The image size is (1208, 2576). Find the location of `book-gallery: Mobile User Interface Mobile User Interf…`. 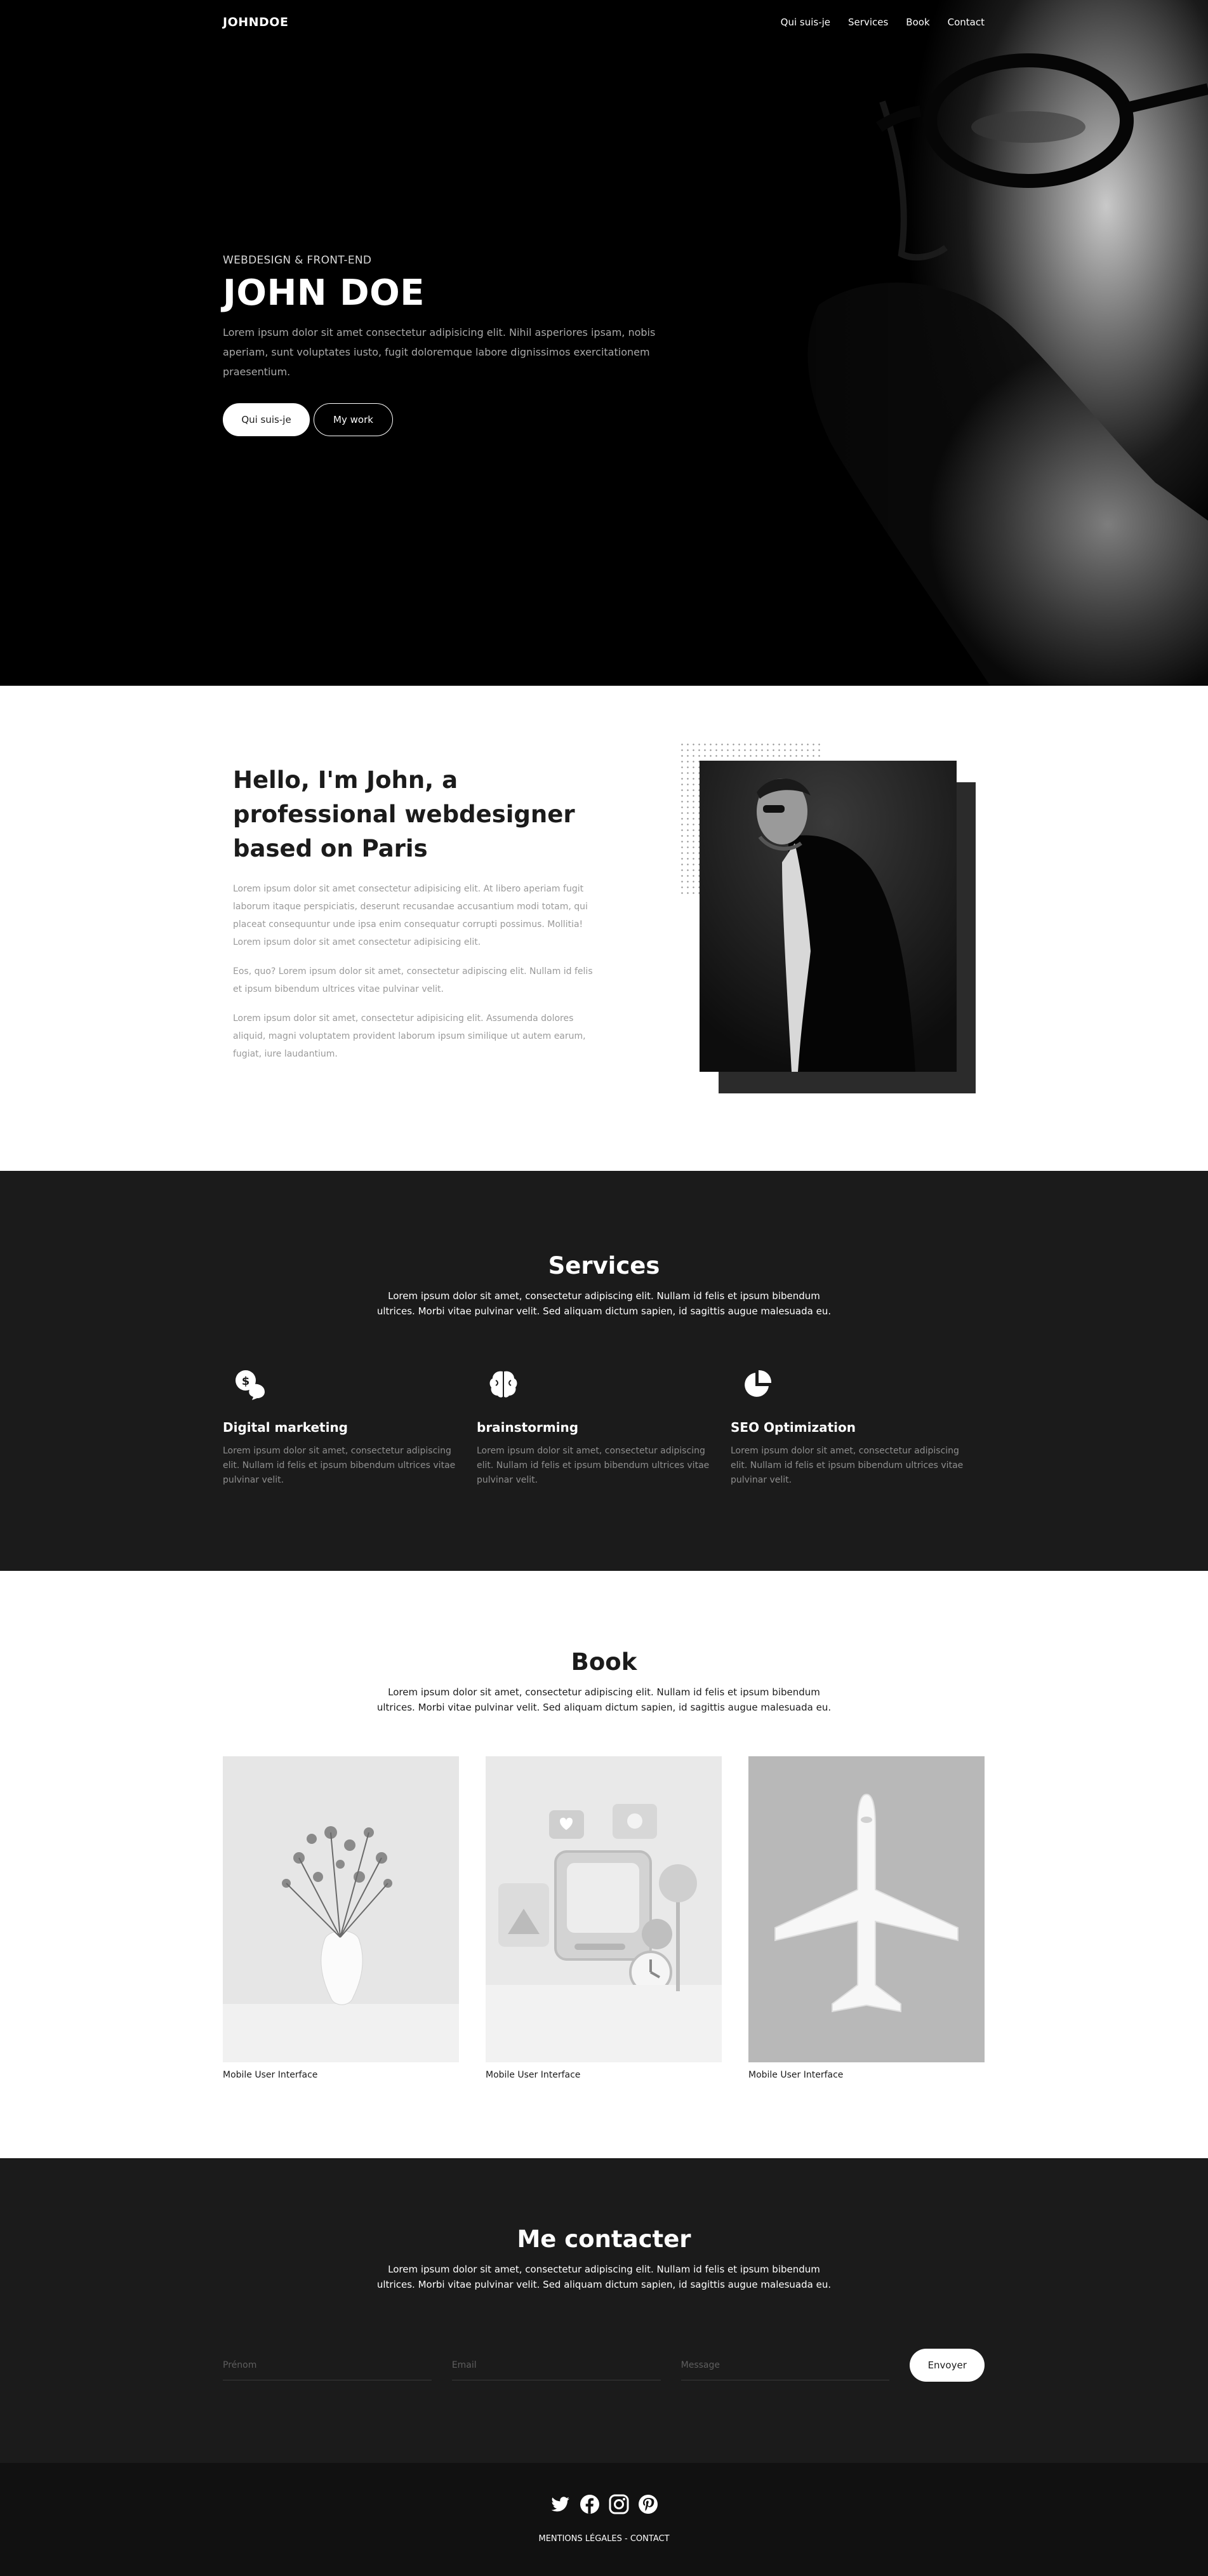

book-gallery: Mobile User Interface Mobile User Interf… is located at coordinates (604, 1918).